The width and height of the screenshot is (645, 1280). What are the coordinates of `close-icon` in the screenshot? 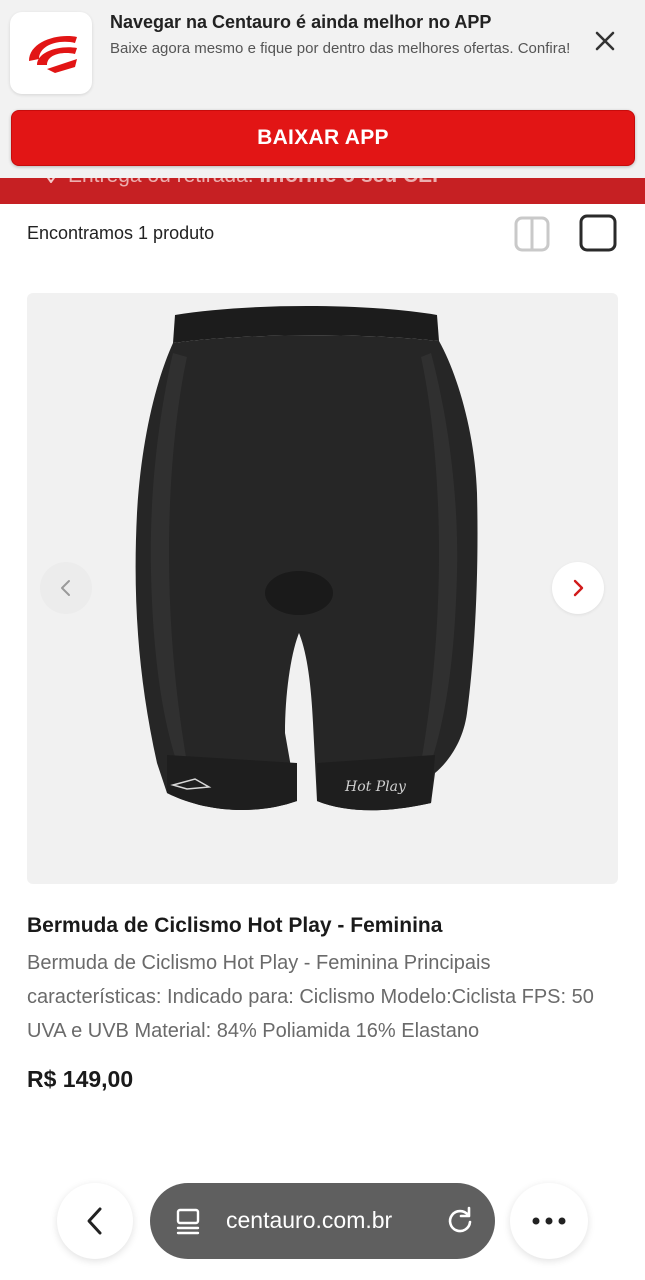 It's located at (605, 41).